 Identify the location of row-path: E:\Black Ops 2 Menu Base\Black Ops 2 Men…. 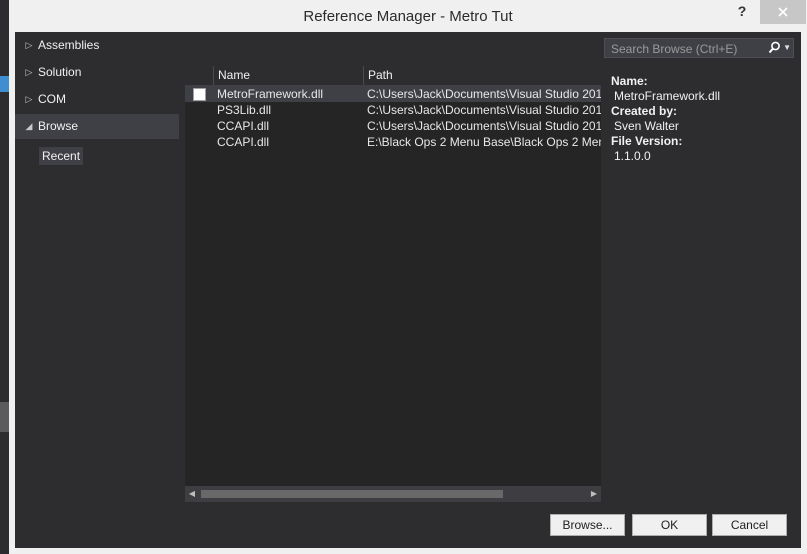
(484, 142).